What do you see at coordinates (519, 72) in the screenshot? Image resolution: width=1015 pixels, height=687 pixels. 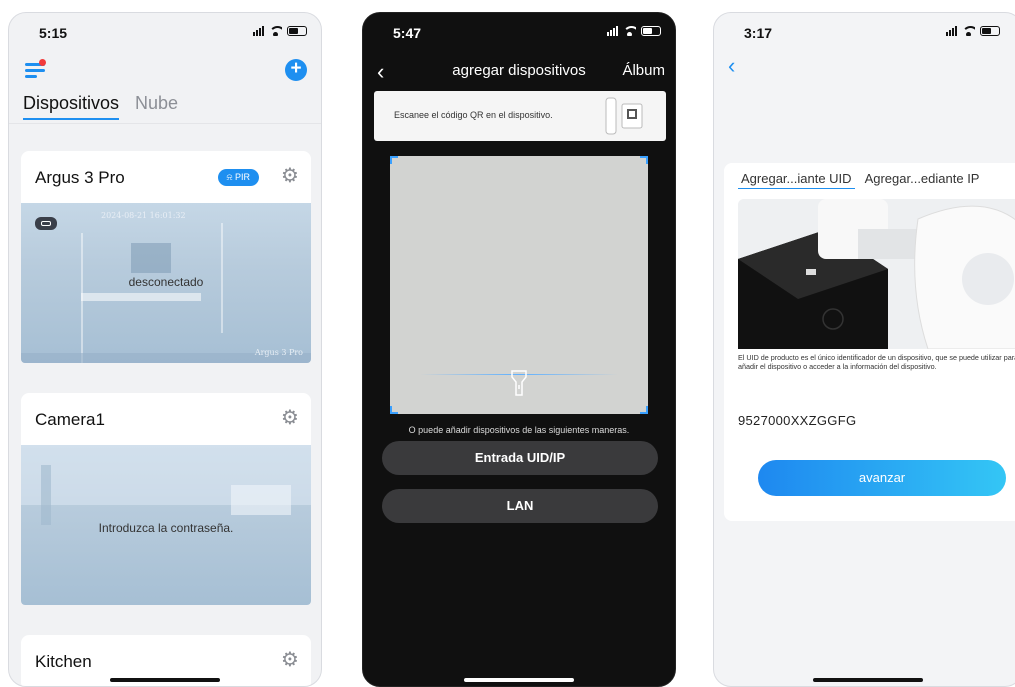 I see `nav-bar: ‹ agregar dispositivos Álbum` at bounding box center [519, 72].